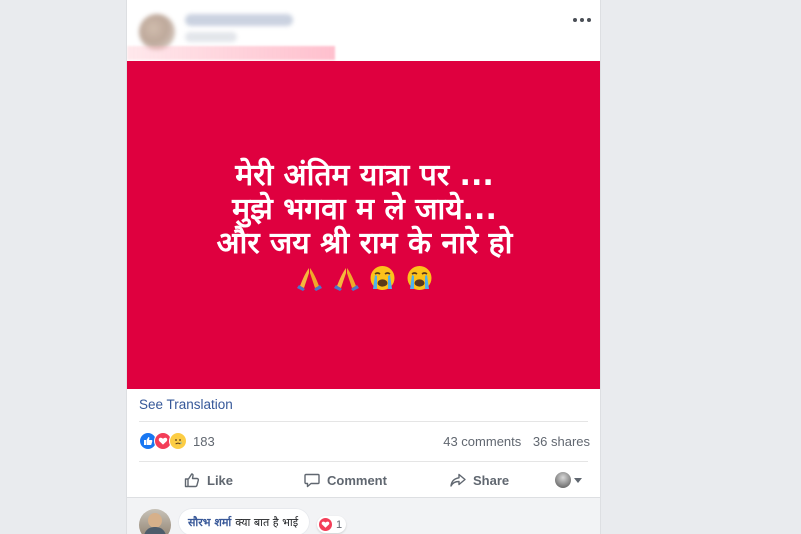  I want to click on post-actions: Like Comment Share, so click(364, 480).